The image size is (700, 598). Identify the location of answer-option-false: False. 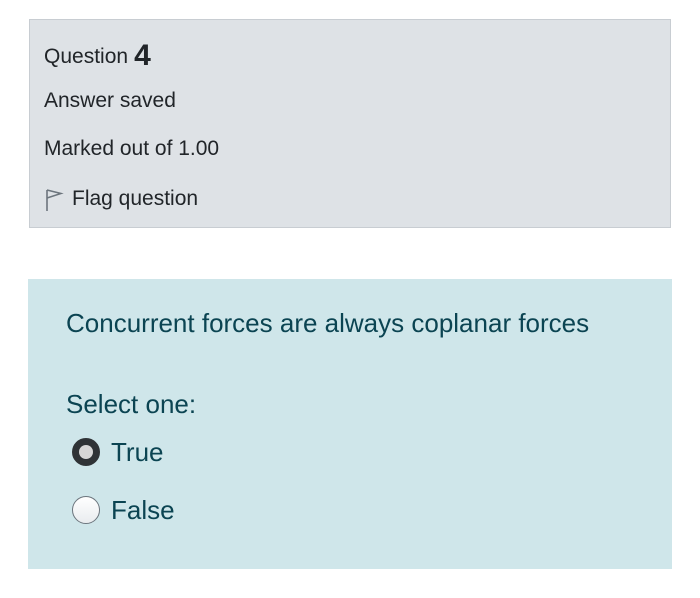
(123, 510).